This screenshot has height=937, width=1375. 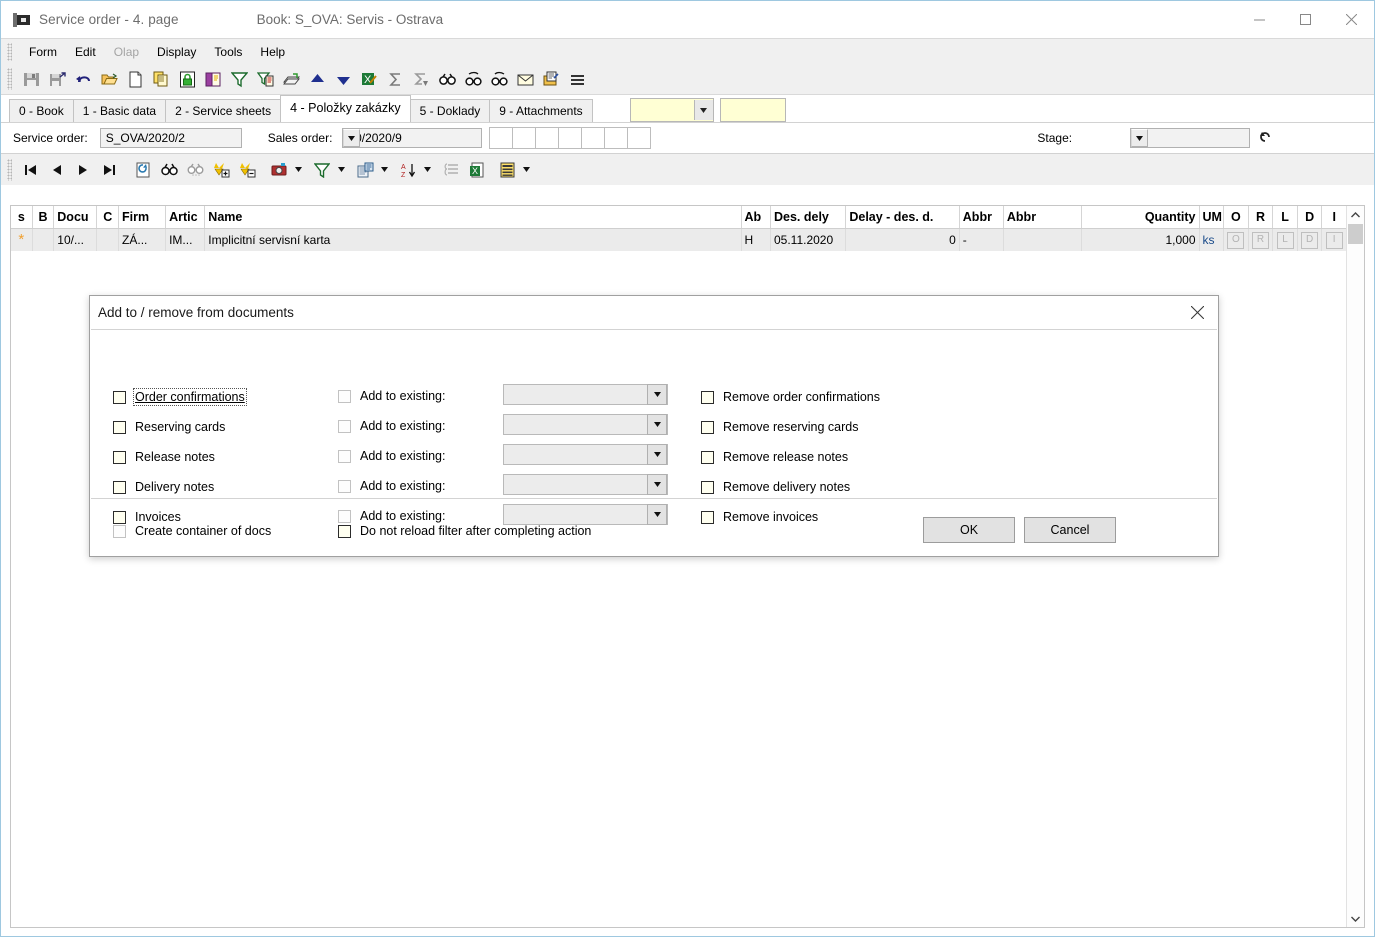 I want to click on column-header-delay: Delay - des. d., so click(x=903, y=217).